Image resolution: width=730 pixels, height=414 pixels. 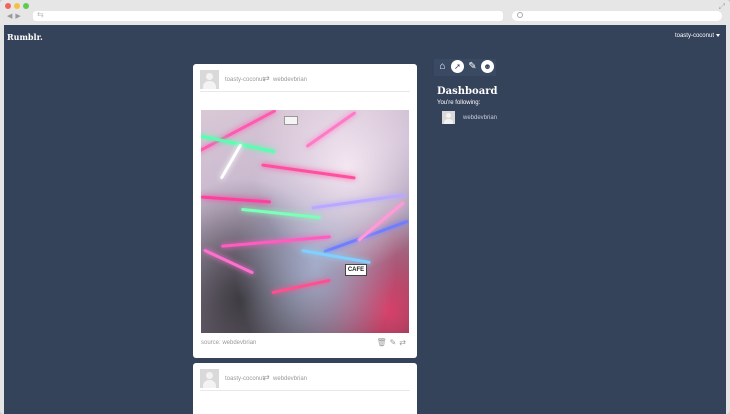 What do you see at coordinates (365, 36) in the screenshot?
I see `top-bar: Rumblr. toasty-coconut` at bounding box center [365, 36].